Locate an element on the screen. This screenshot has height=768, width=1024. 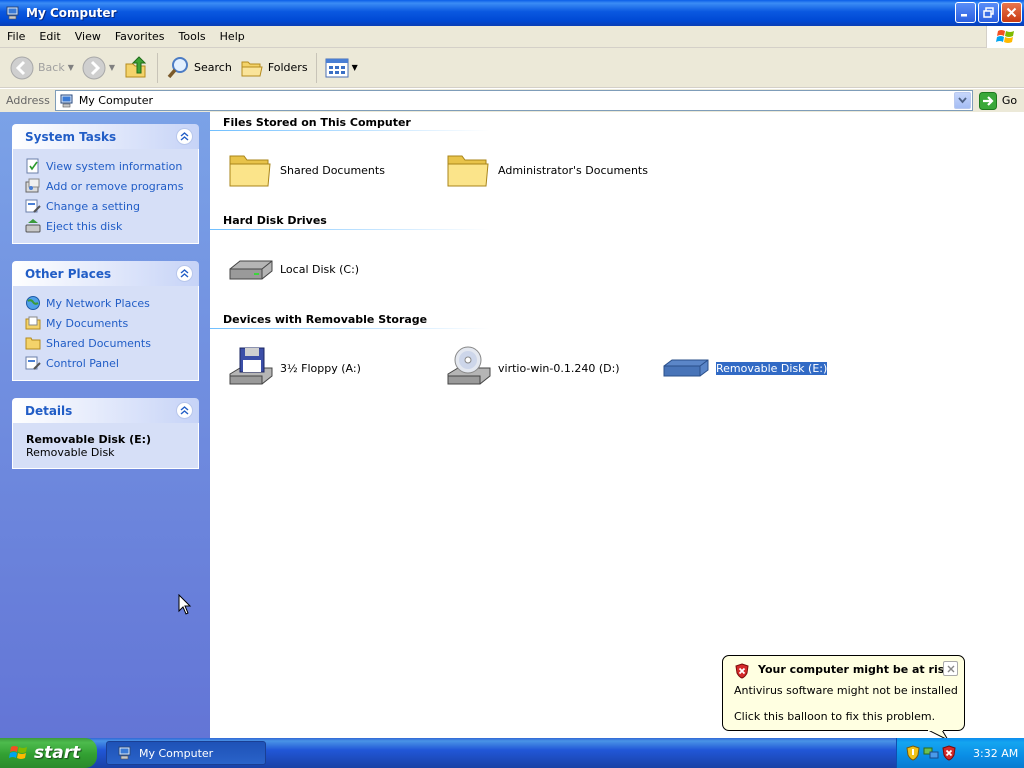
go-arrow-icon is located at coordinates (987, 100).